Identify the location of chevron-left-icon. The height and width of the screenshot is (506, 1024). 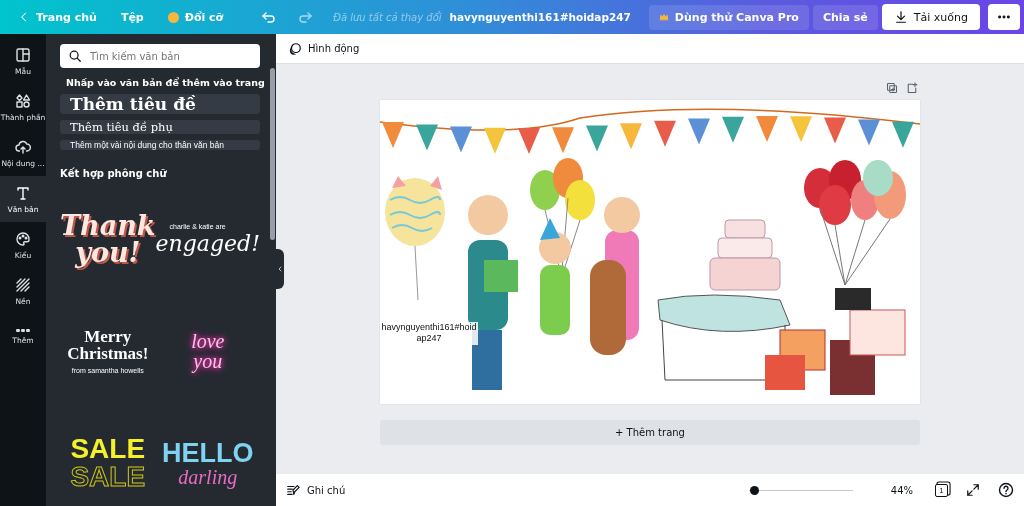
(280, 269).